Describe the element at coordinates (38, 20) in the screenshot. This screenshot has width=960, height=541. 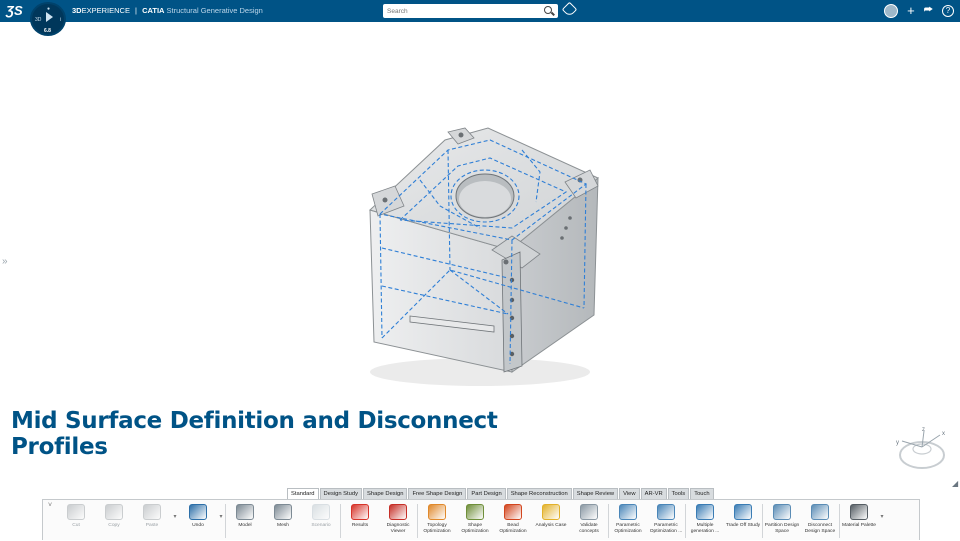
I see `compass-3d-label: 3D` at that location.